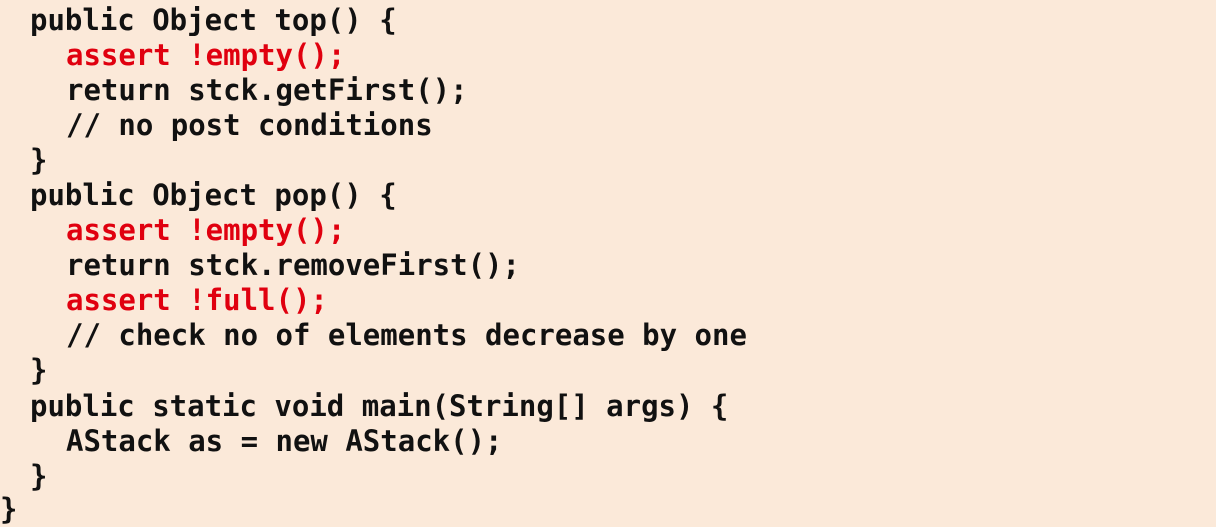 This screenshot has height=527, width=1216. I want to click on code-line-assert: assert !full();, so click(197, 300).